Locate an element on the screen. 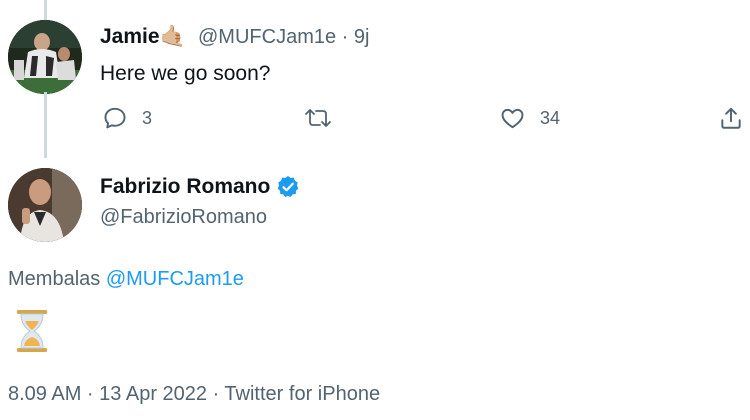 The width and height of the screenshot is (750, 420). retweet-icon is located at coordinates (318, 118).